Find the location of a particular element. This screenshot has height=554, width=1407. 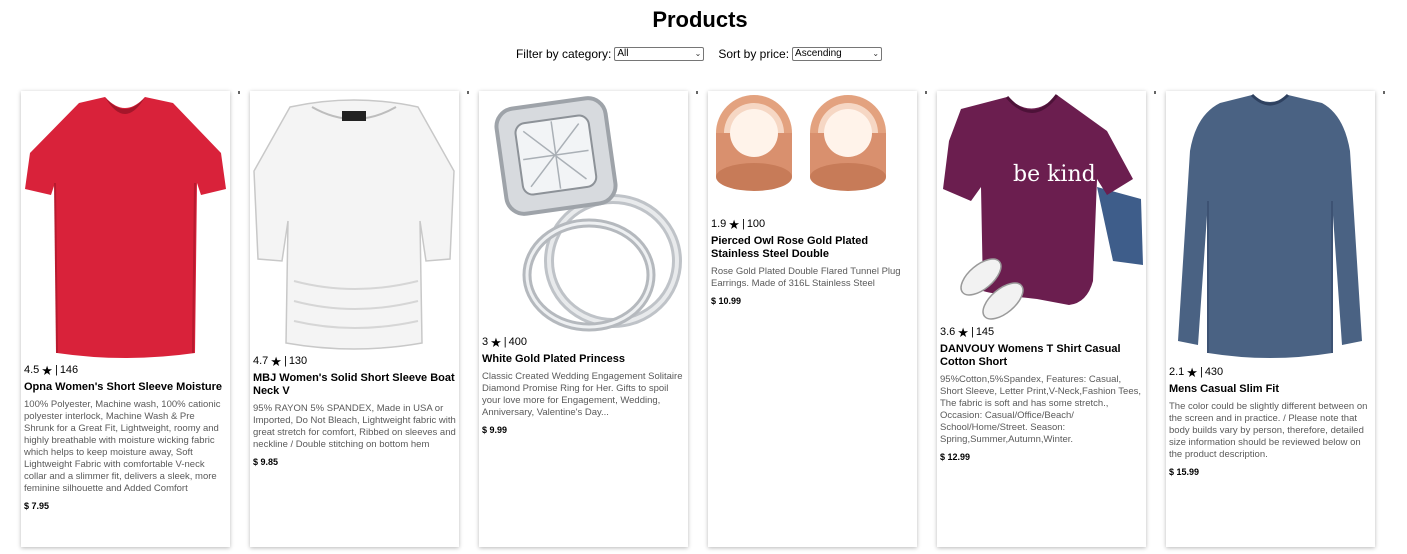

rating: 4.7 ★ | 130 is located at coordinates (354, 361).